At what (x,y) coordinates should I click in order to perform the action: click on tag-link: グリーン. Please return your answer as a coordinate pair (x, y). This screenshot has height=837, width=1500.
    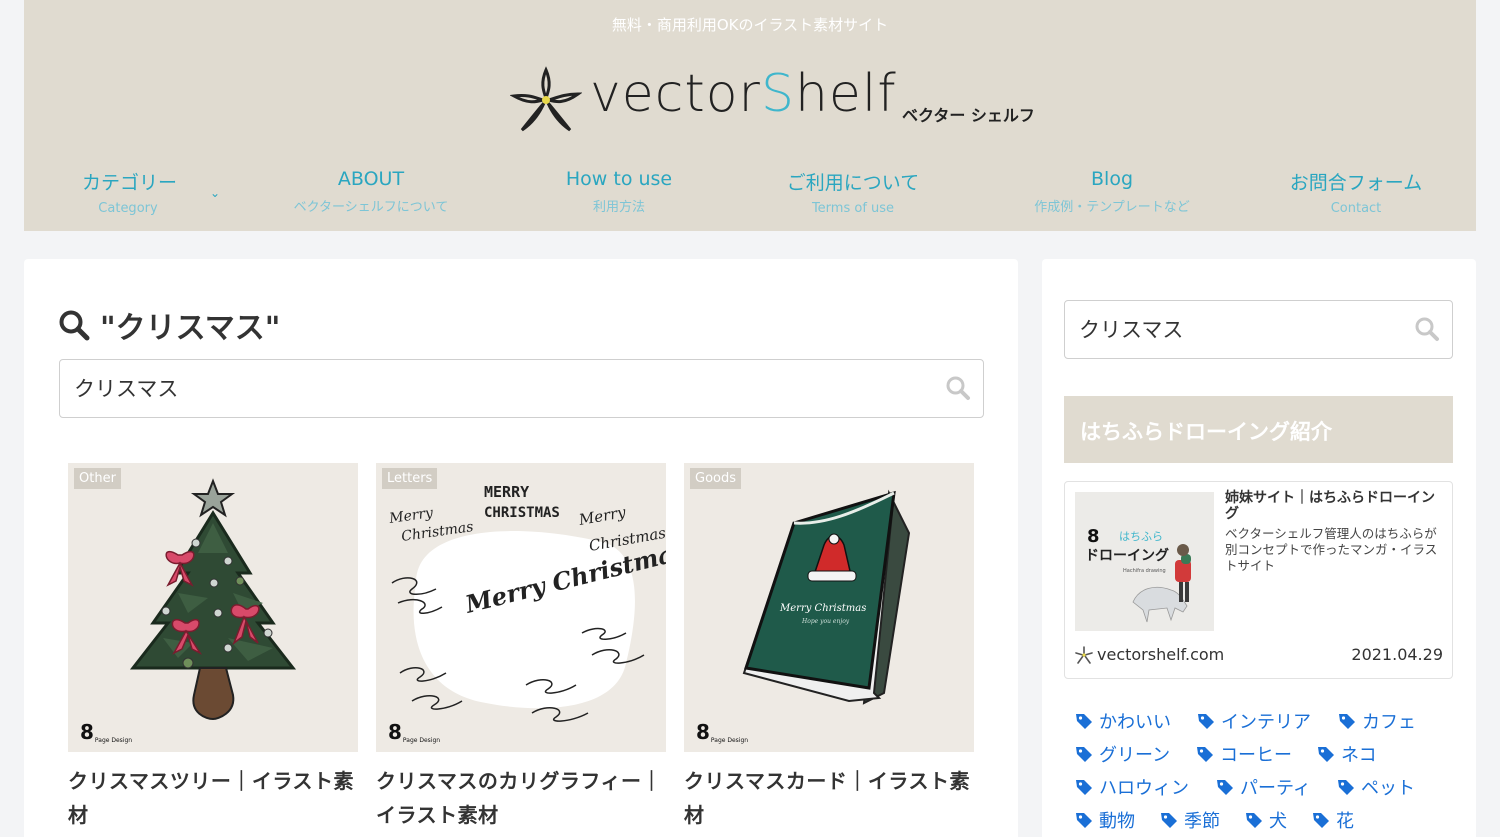
    Looking at the image, I should click on (1122, 754).